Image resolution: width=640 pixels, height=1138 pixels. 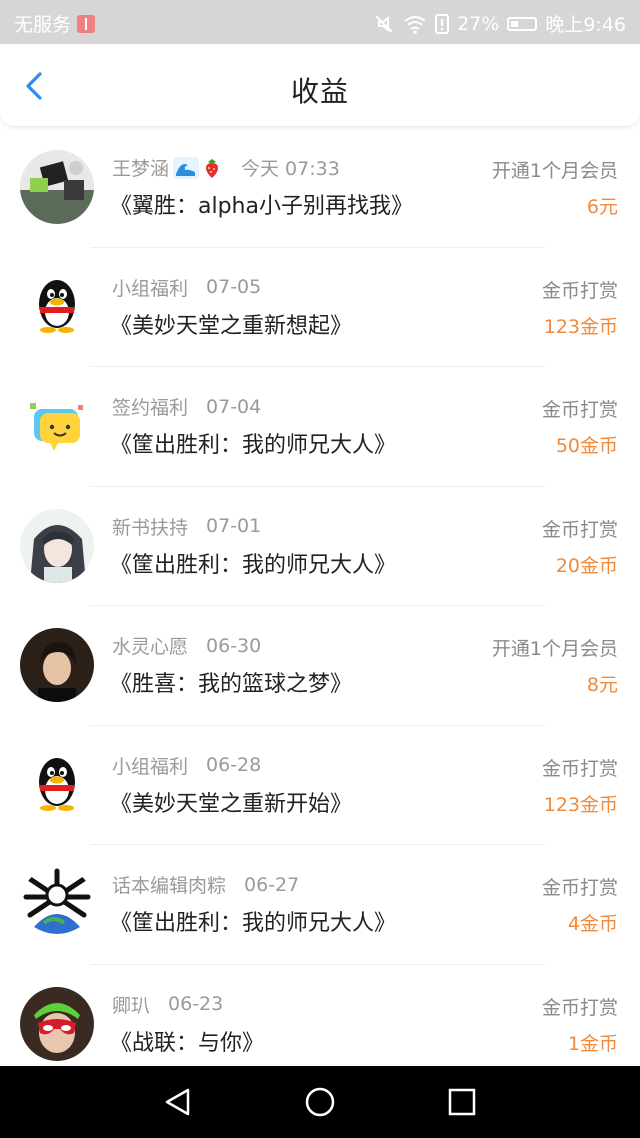 I want to click on system-nav-bar, so click(x=320, y=1102).